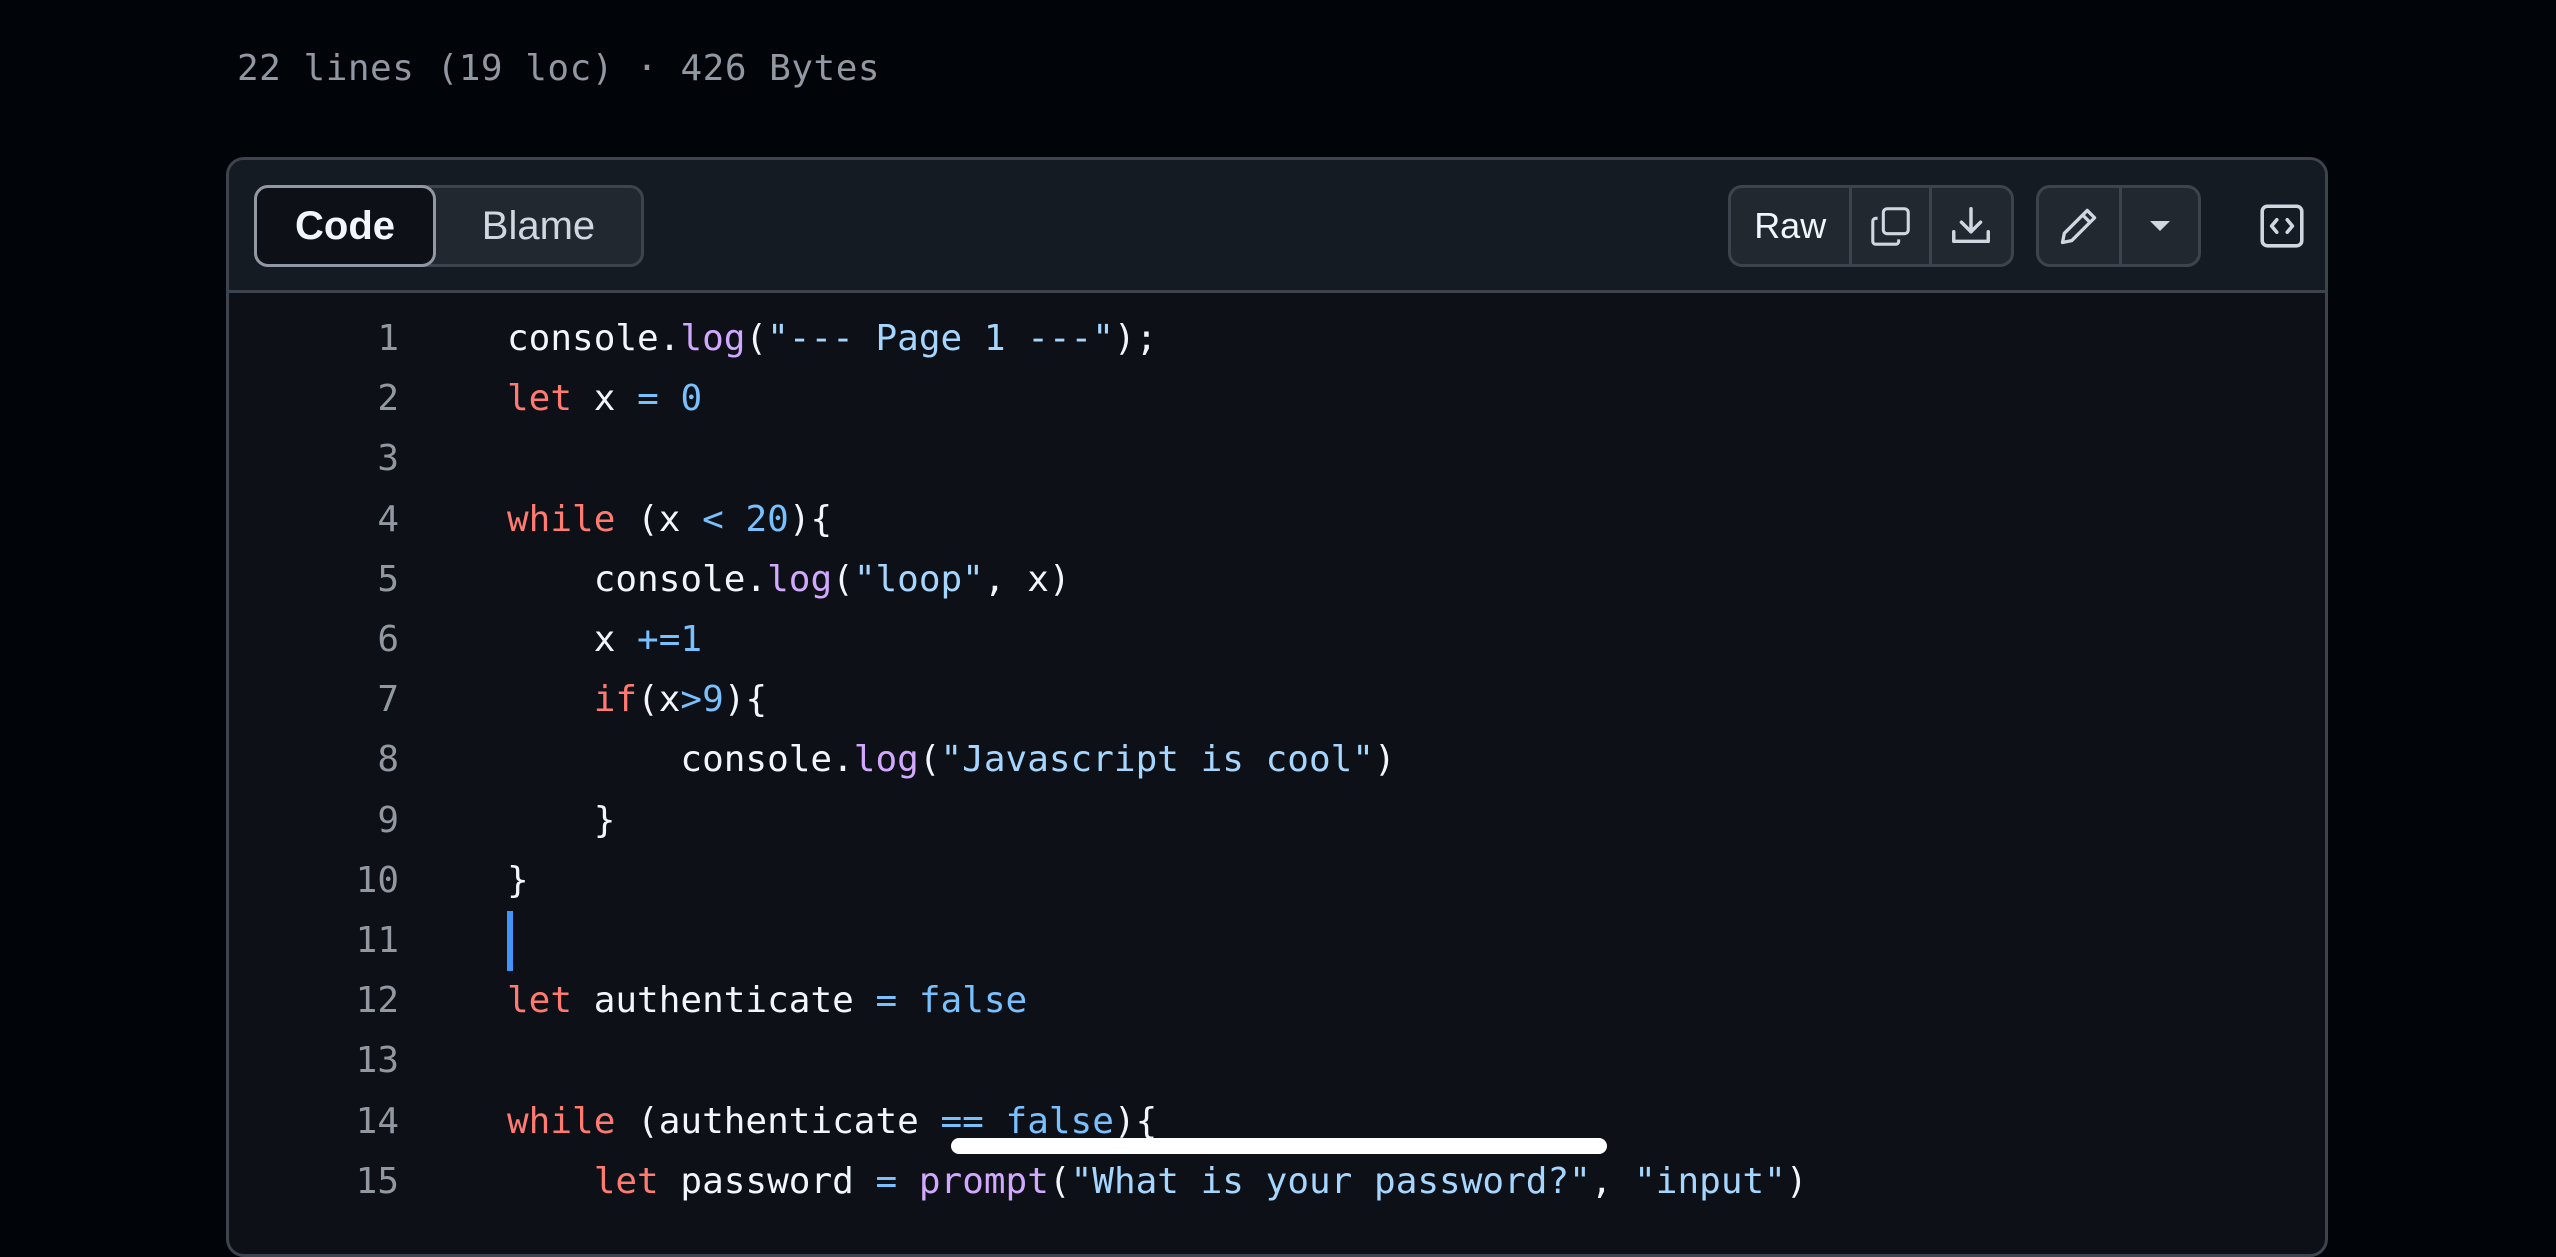 This screenshot has width=2556, height=1257. I want to click on line-number: 9, so click(314, 821).